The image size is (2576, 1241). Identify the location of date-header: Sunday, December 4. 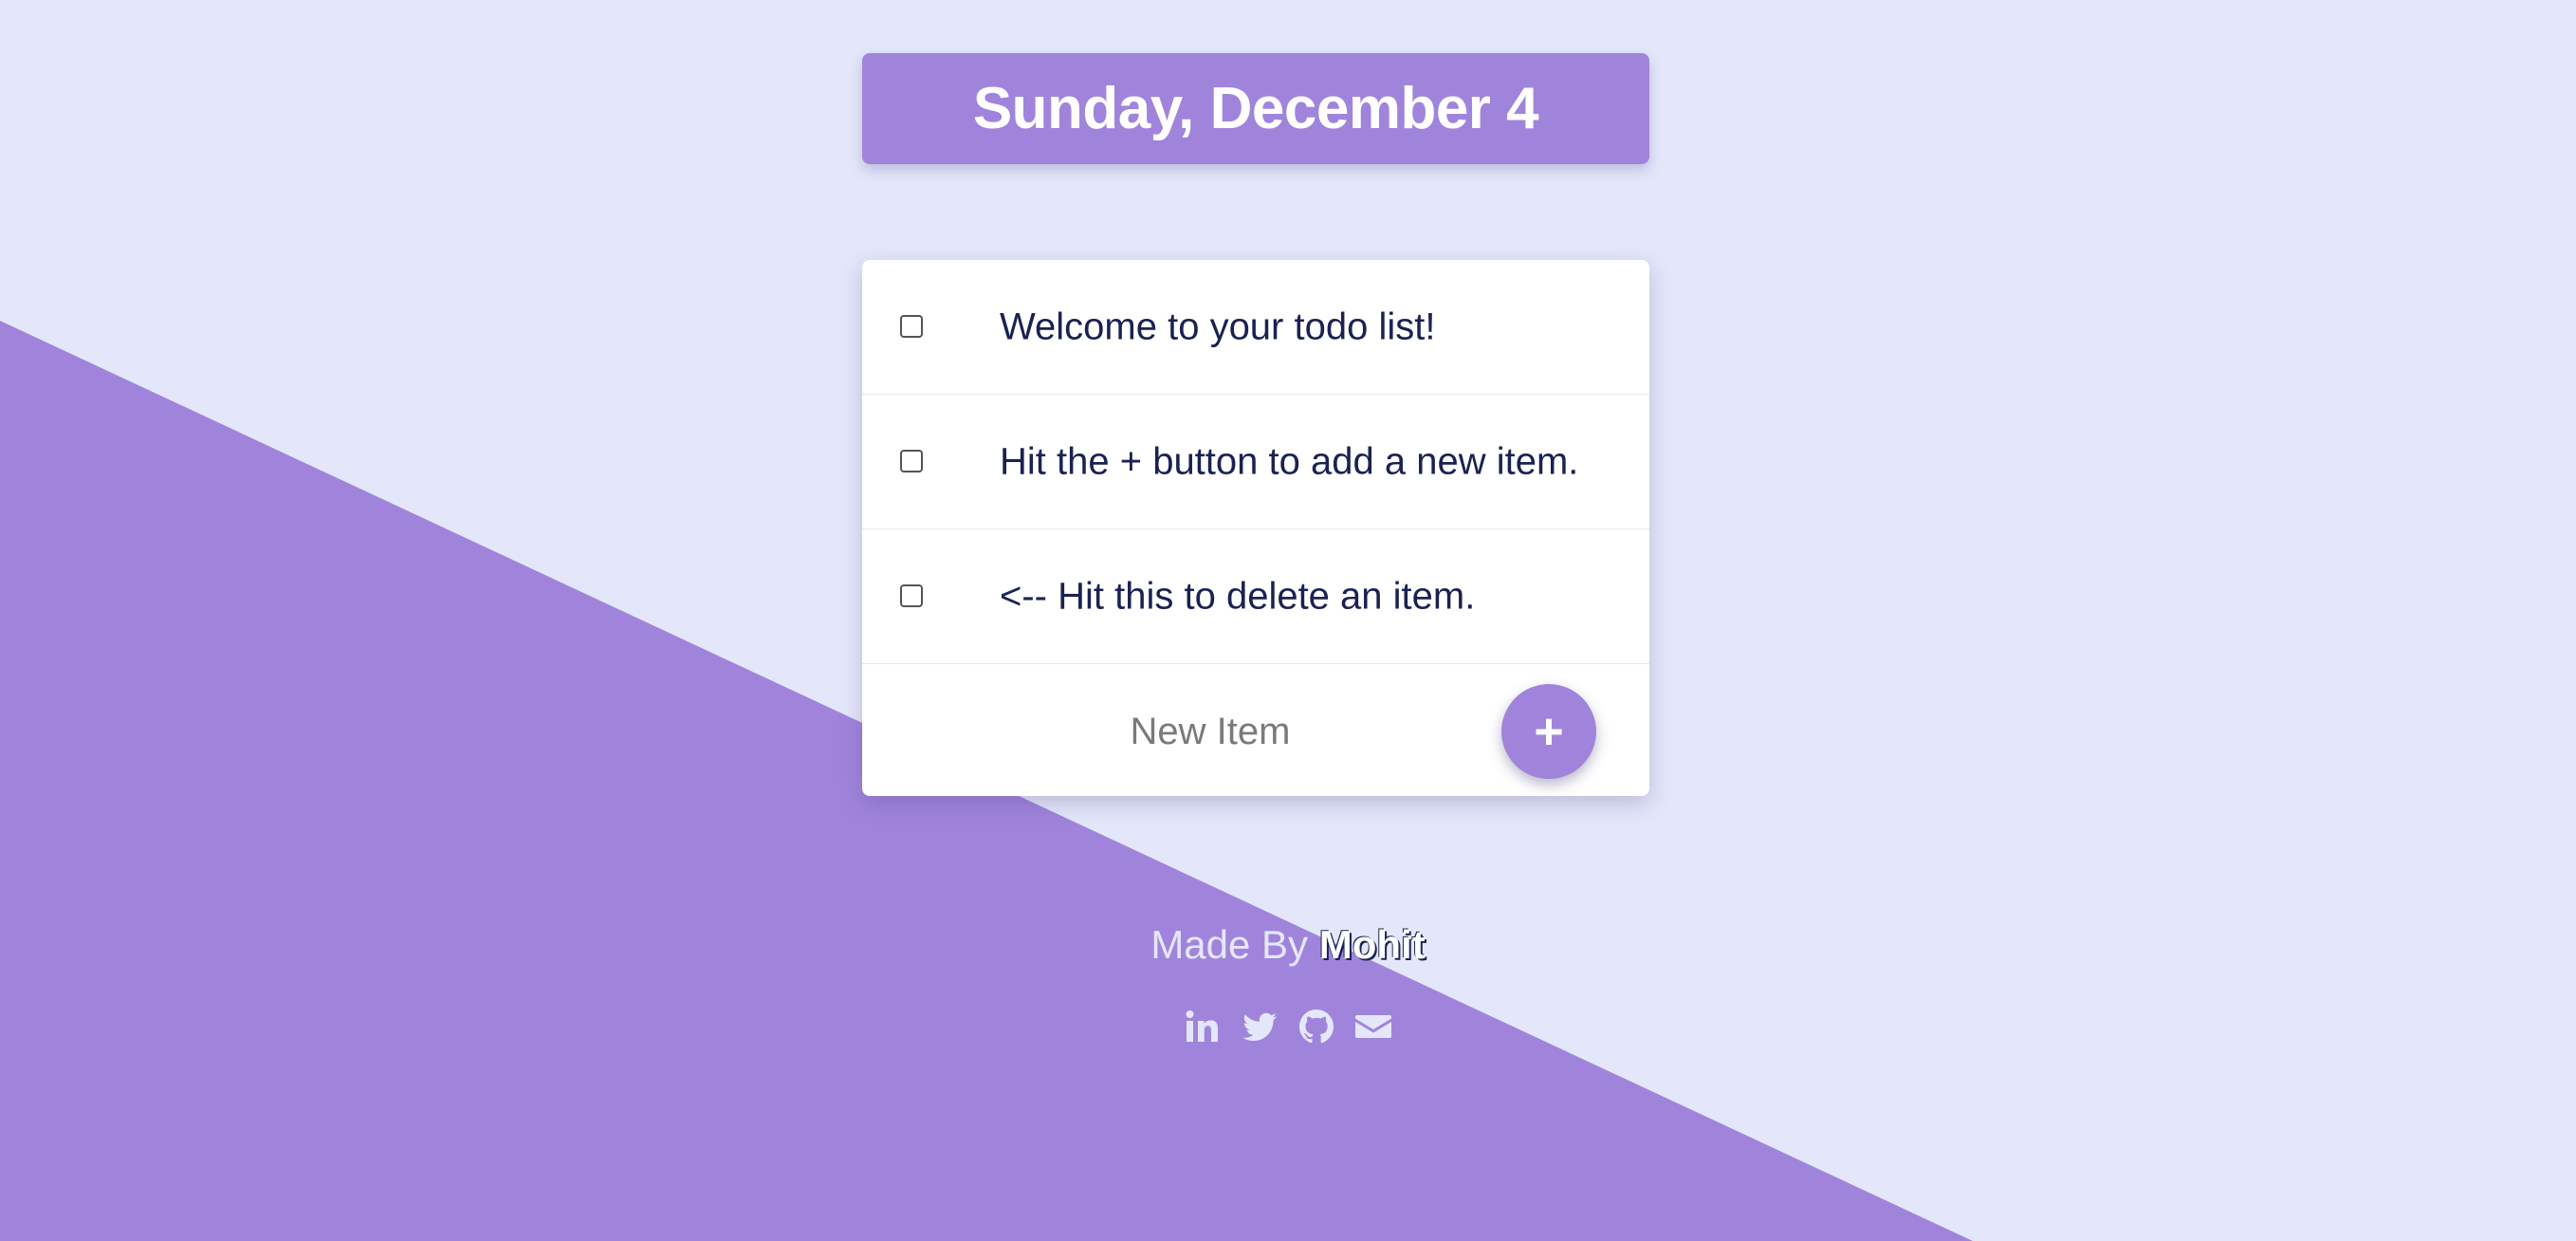
(1255, 108).